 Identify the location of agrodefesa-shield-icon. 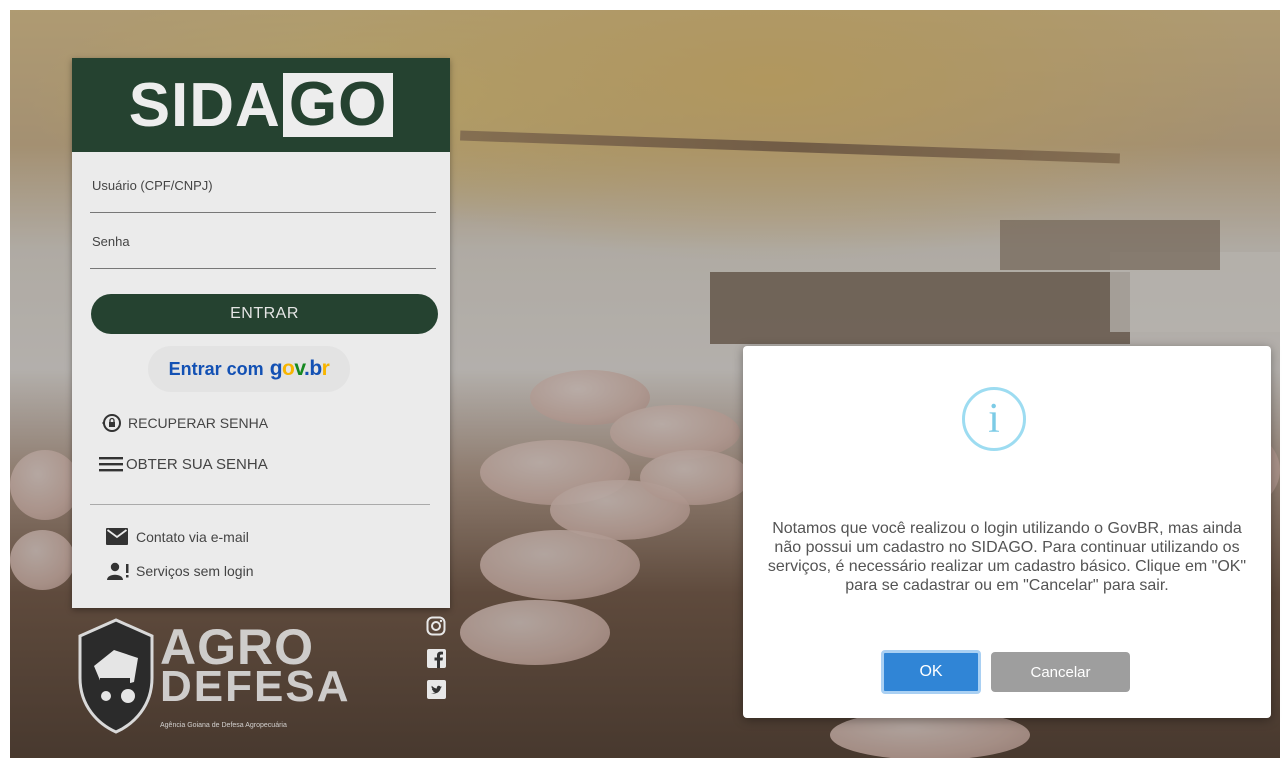
(116, 676).